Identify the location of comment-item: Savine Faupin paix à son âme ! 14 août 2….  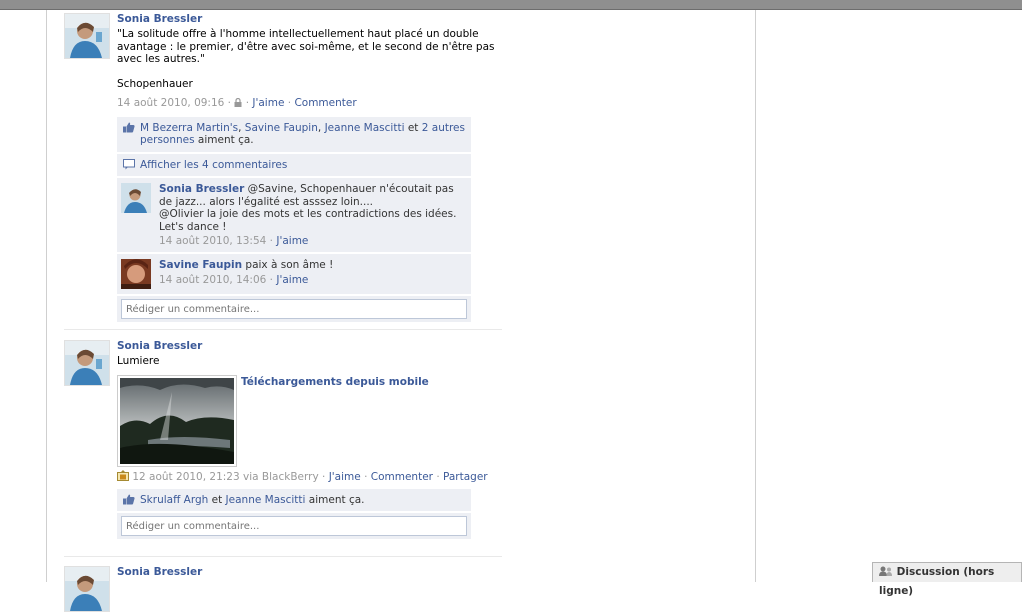
(294, 274).